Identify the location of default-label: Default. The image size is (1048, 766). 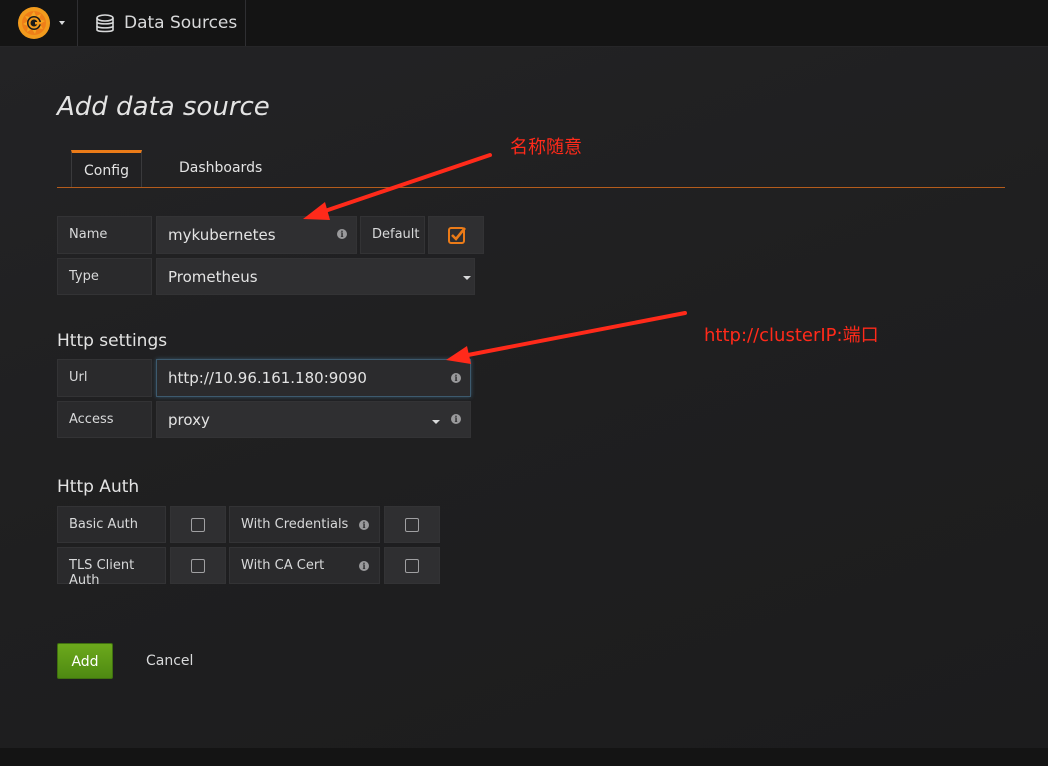
(392, 235).